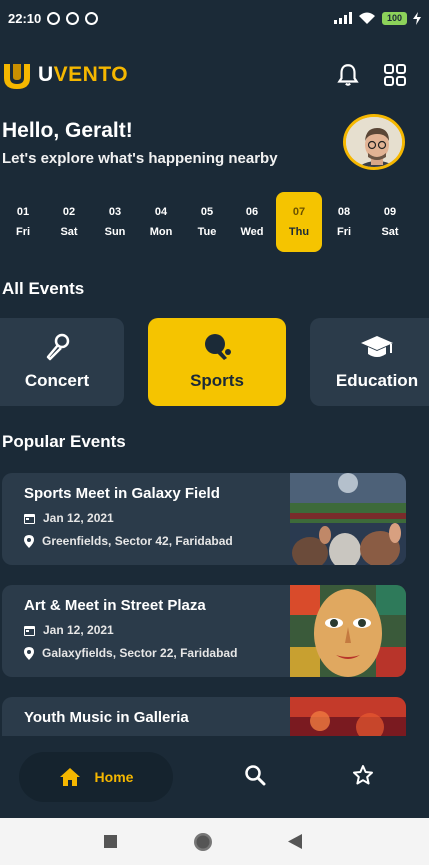 This screenshot has height=865, width=429. What do you see at coordinates (23, 222) in the screenshot?
I see `date-item: 01 Fri` at bounding box center [23, 222].